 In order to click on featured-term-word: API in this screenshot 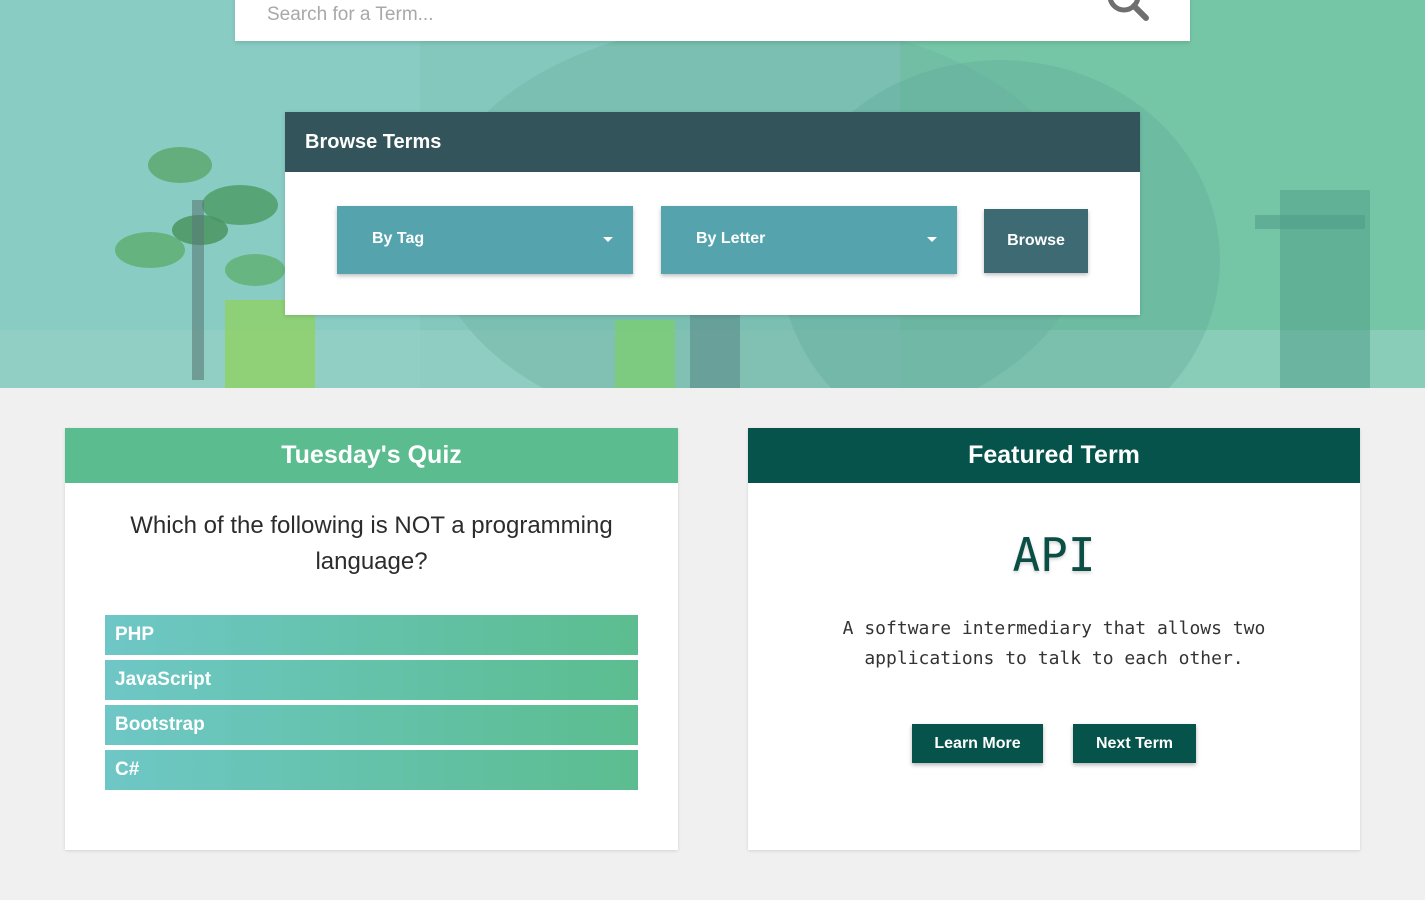, I will do `click(1054, 555)`.